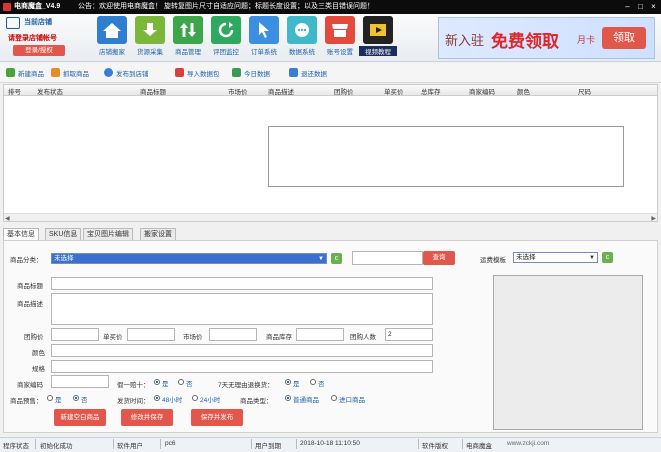  Describe the element at coordinates (50, 398) in the screenshot. I see `presale-yes-radio` at that location.